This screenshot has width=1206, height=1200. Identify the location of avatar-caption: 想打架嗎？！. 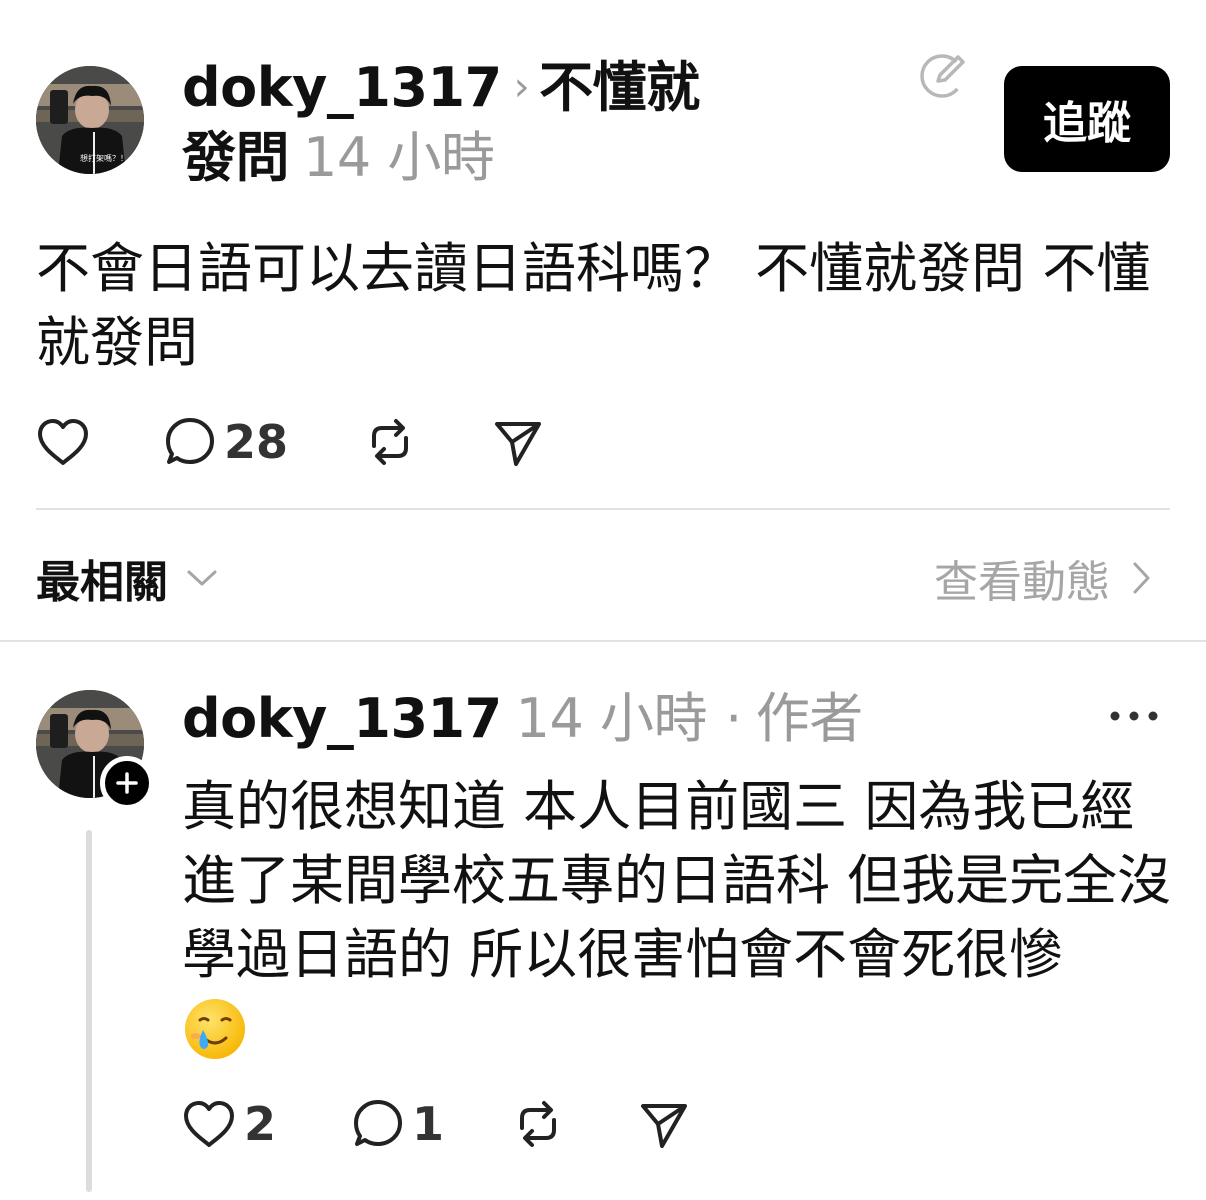
(104, 158).